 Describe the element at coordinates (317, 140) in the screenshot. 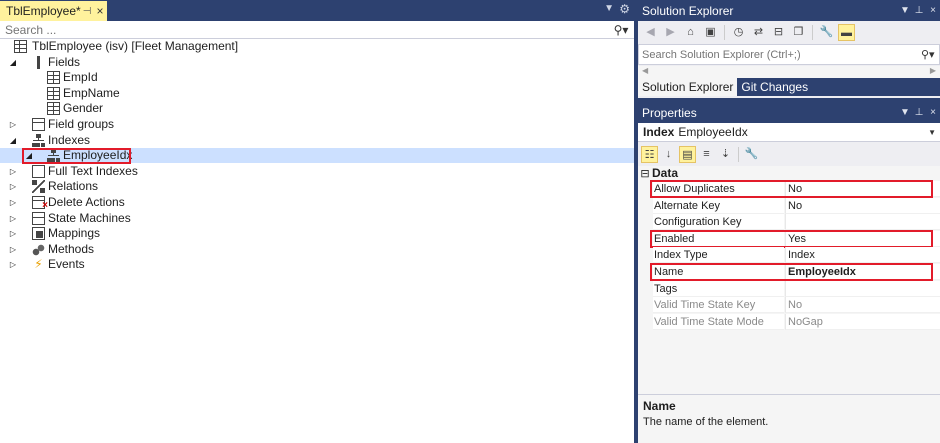

I see `tree-node: ◢ Indexes` at that location.